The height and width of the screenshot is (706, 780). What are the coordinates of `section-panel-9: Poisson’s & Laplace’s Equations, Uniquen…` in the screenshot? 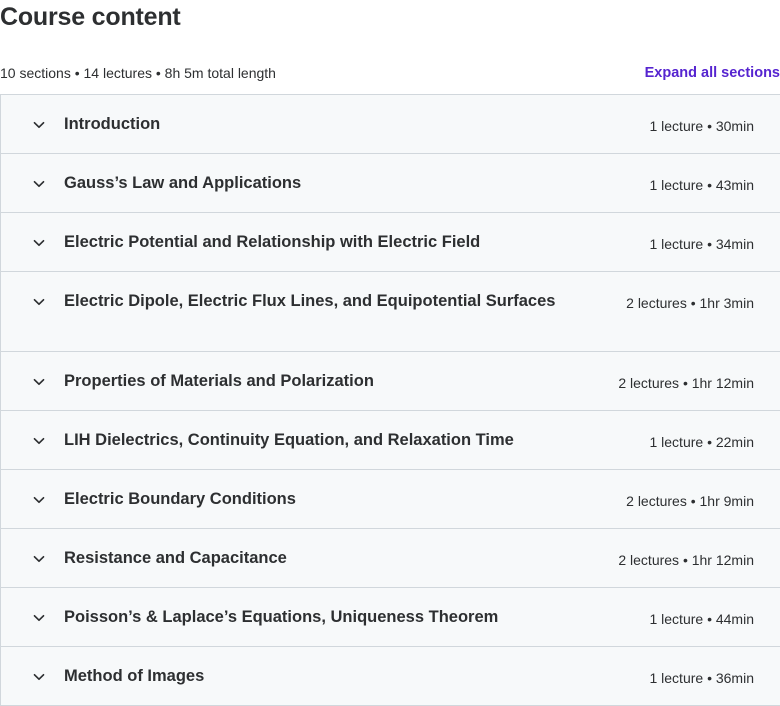 It's located at (390, 617).